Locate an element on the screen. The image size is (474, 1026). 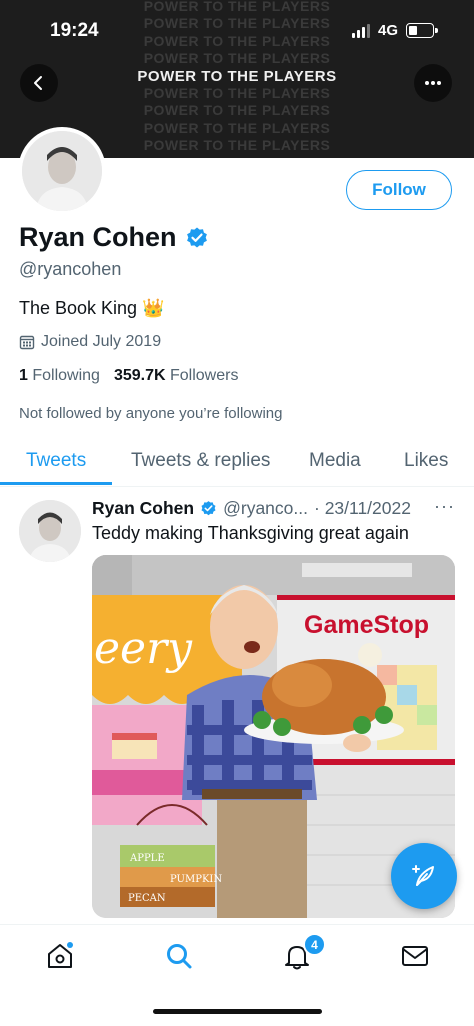
box-label-apple: APPLE is located at coordinates (147, 858).